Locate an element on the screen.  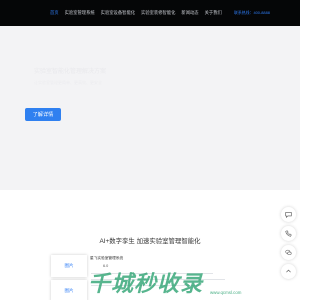
section-title: AI+数字孪生 加速实验室管理智能化 is located at coordinates (150, 241).